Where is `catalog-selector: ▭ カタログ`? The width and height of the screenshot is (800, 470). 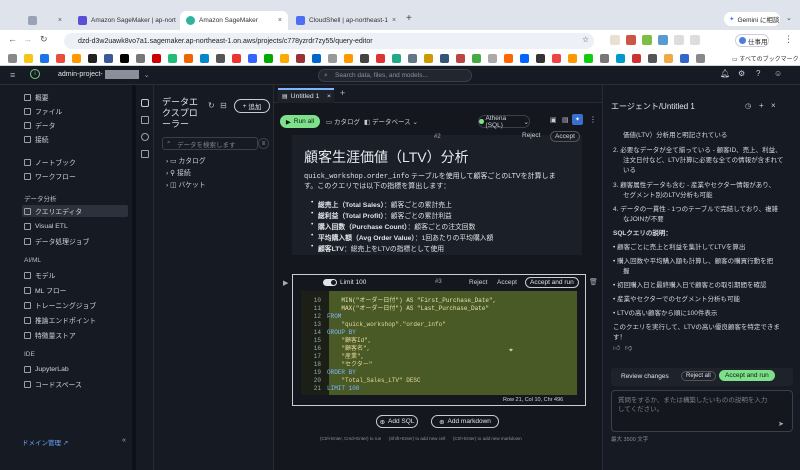 catalog-selector: ▭ カタログ is located at coordinates (343, 121).